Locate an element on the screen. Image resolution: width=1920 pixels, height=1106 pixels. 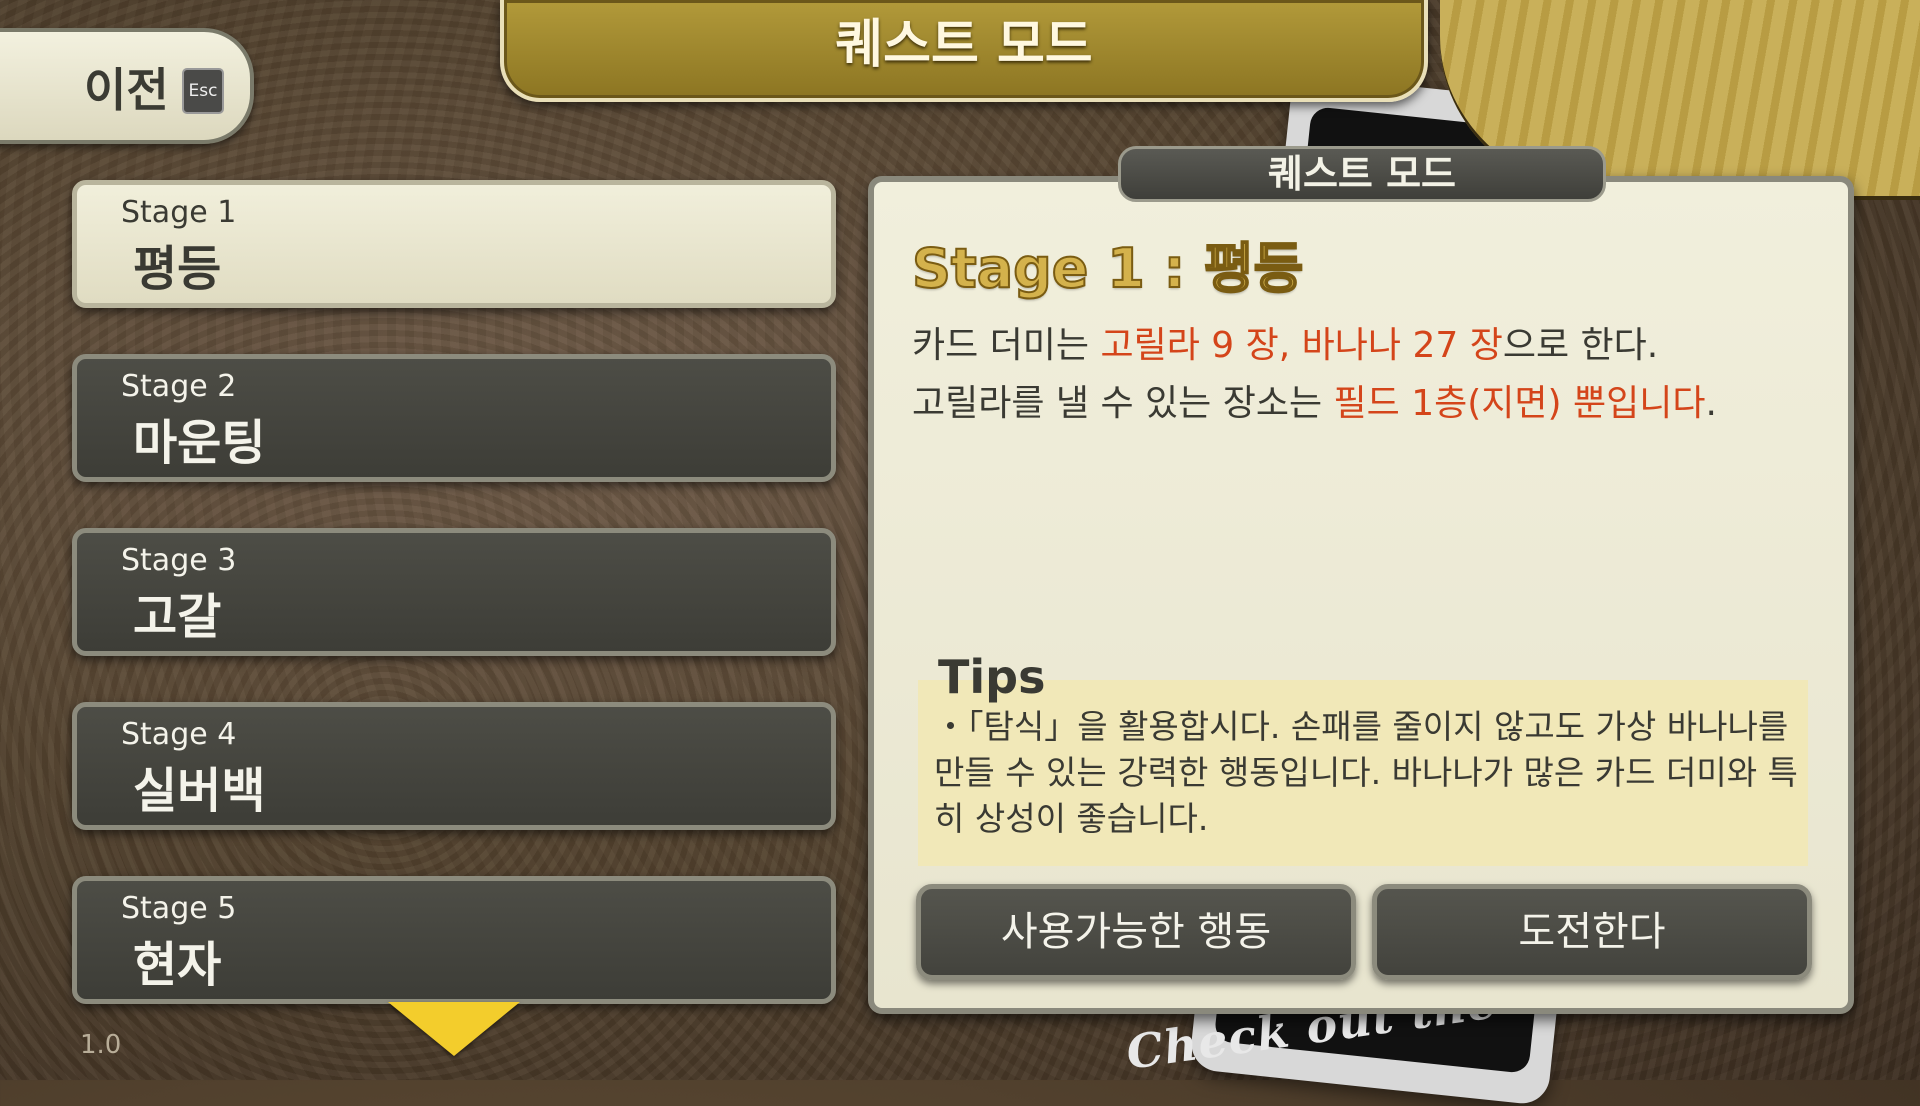
stage-number: Stage 5 is located at coordinates (179, 908).